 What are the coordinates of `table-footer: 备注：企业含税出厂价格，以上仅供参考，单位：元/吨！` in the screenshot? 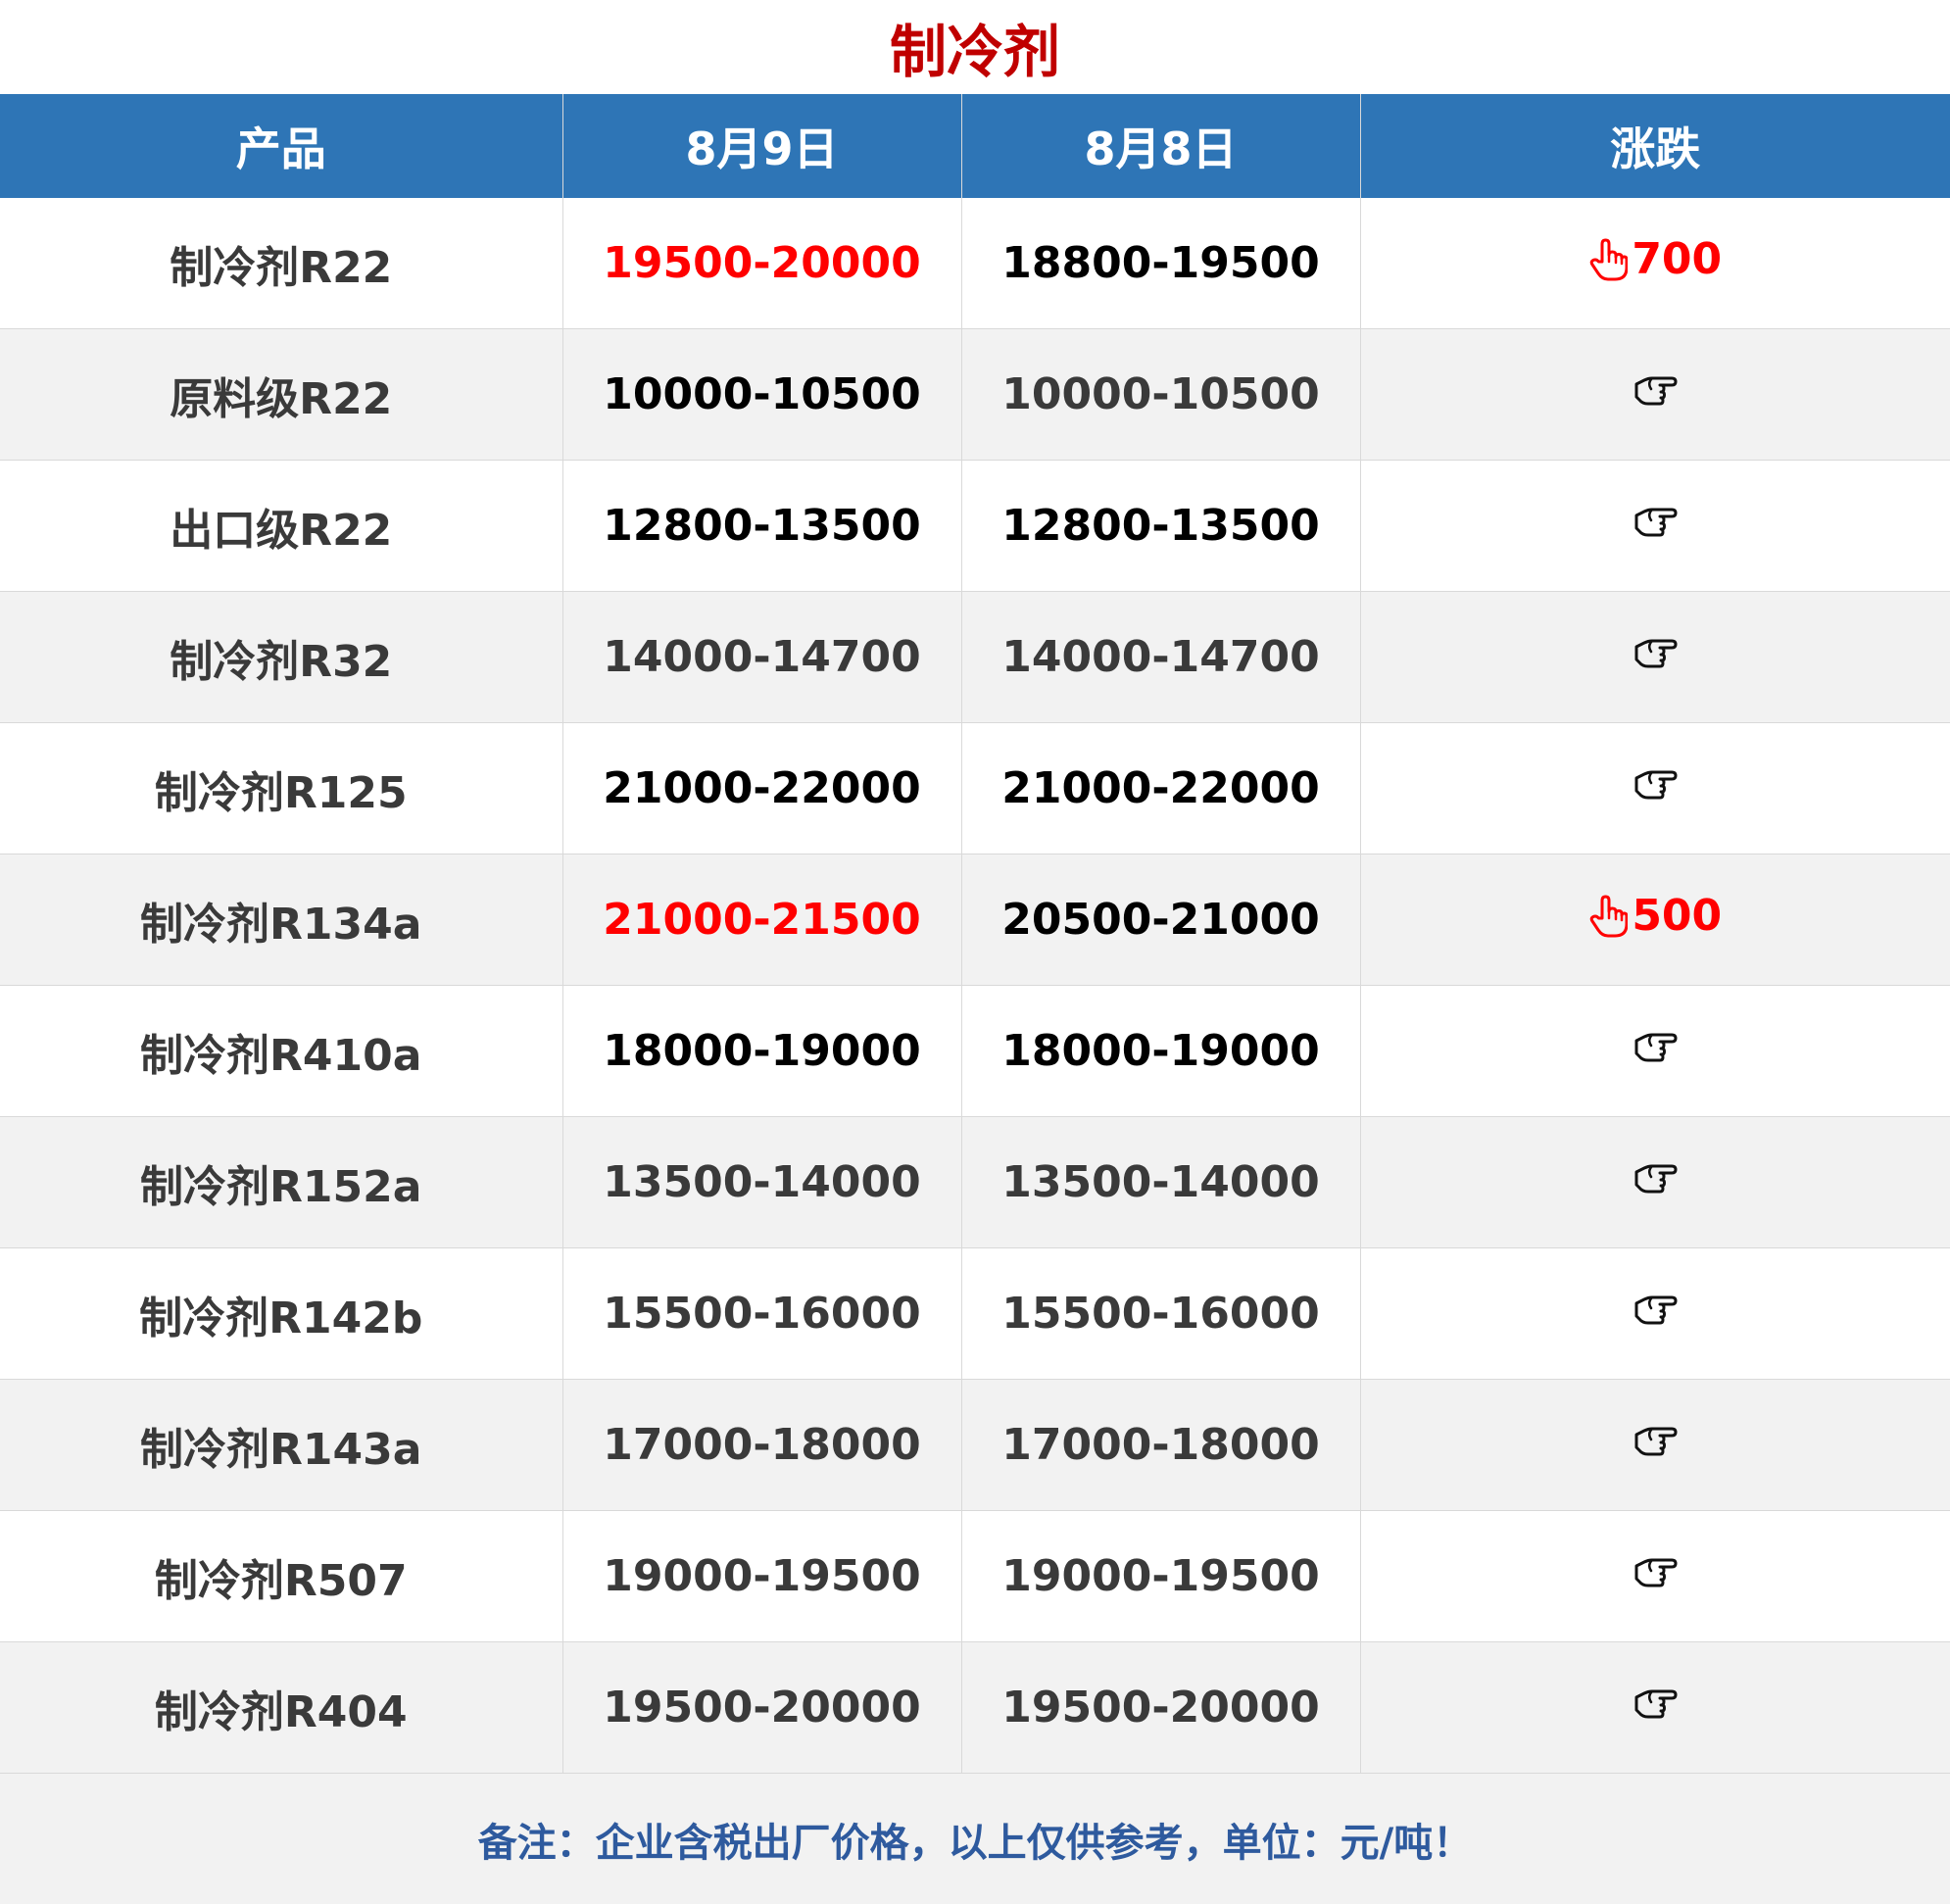 It's located at (975, 1839).